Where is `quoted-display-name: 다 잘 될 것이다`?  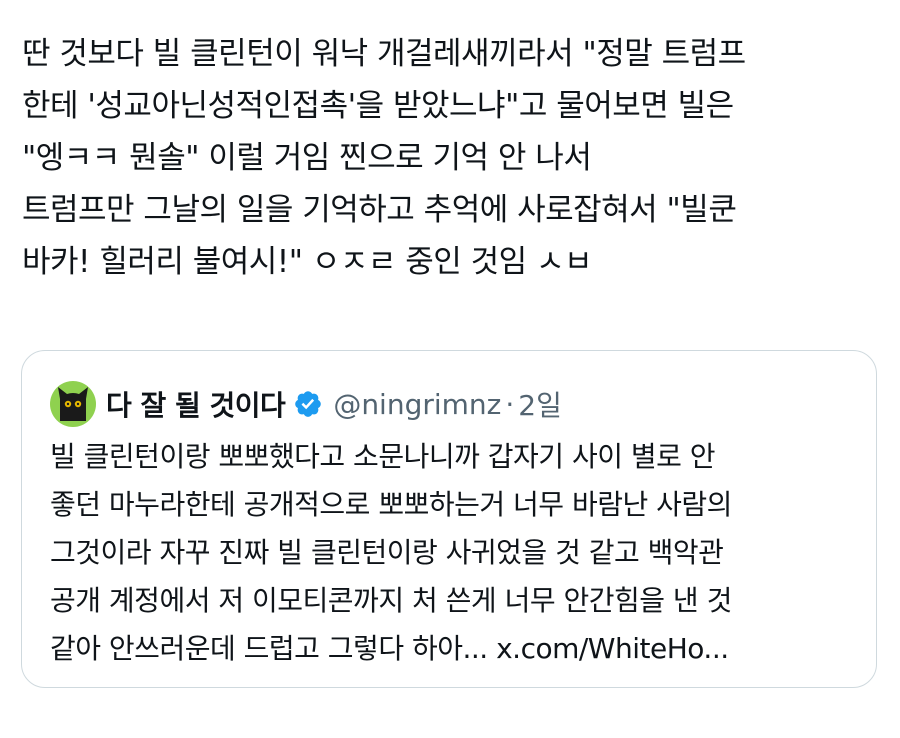 quoted-display-name: 다 잘 될 것이다 is located at coordinates (196, 404).